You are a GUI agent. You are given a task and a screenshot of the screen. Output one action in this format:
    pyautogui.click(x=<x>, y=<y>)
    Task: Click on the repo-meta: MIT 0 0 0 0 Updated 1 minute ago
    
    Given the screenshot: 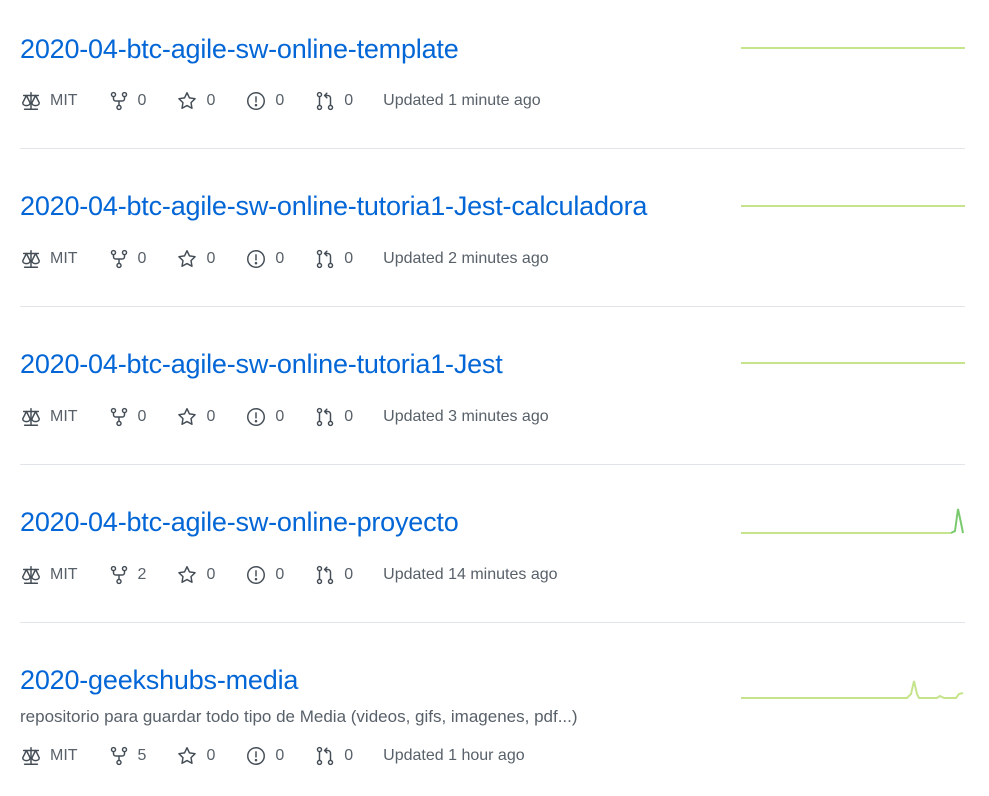 What is the action you would take?
    pyautogui.click(x=295, y=101)
    